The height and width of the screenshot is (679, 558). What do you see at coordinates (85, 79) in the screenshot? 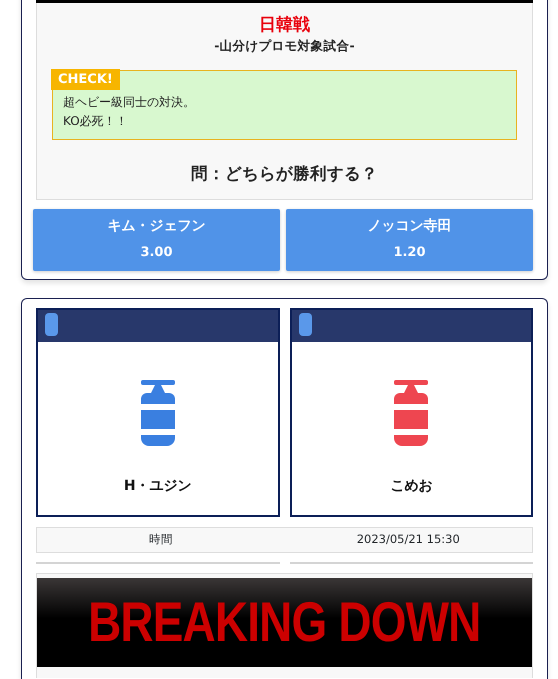
I see `check-badge: CHECK!` at bounding box center [85, 79].